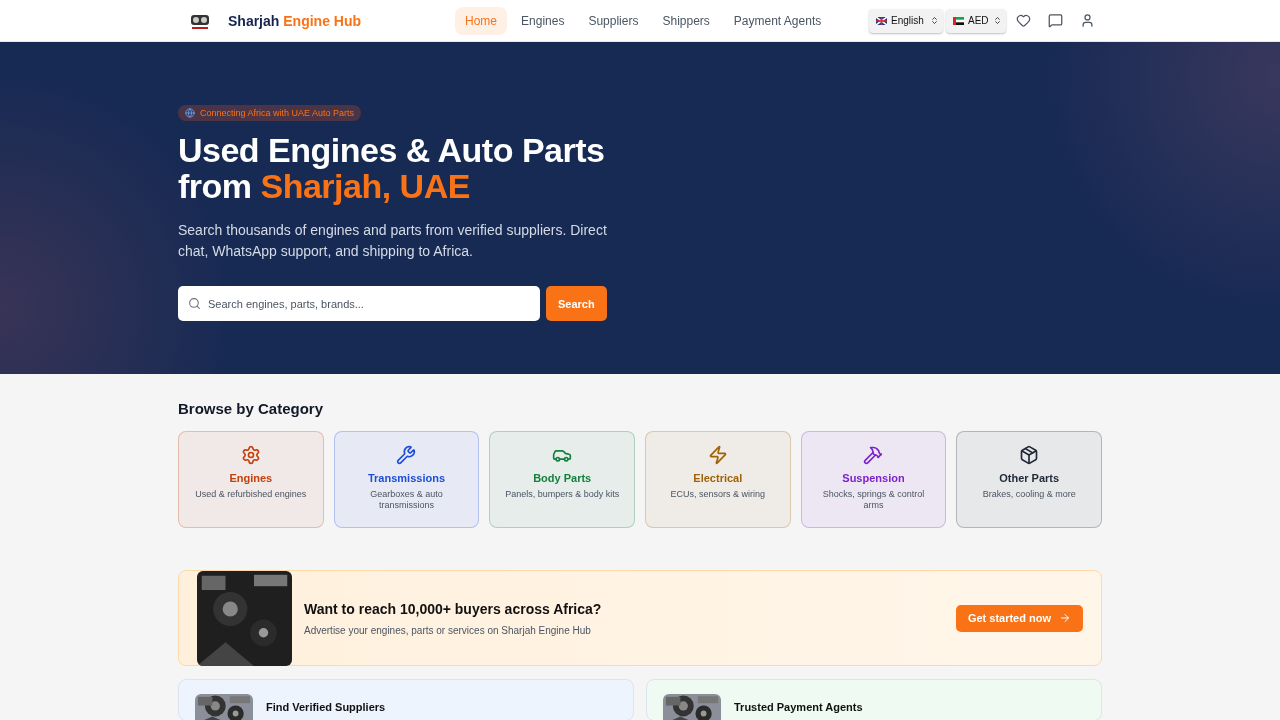 Image resolution: width=1280 pixels, height=720 pixels. What do you see at coordinates (1087, 20) in the screenshot?
I see `user-icon` at bounding box center [1087, 20].